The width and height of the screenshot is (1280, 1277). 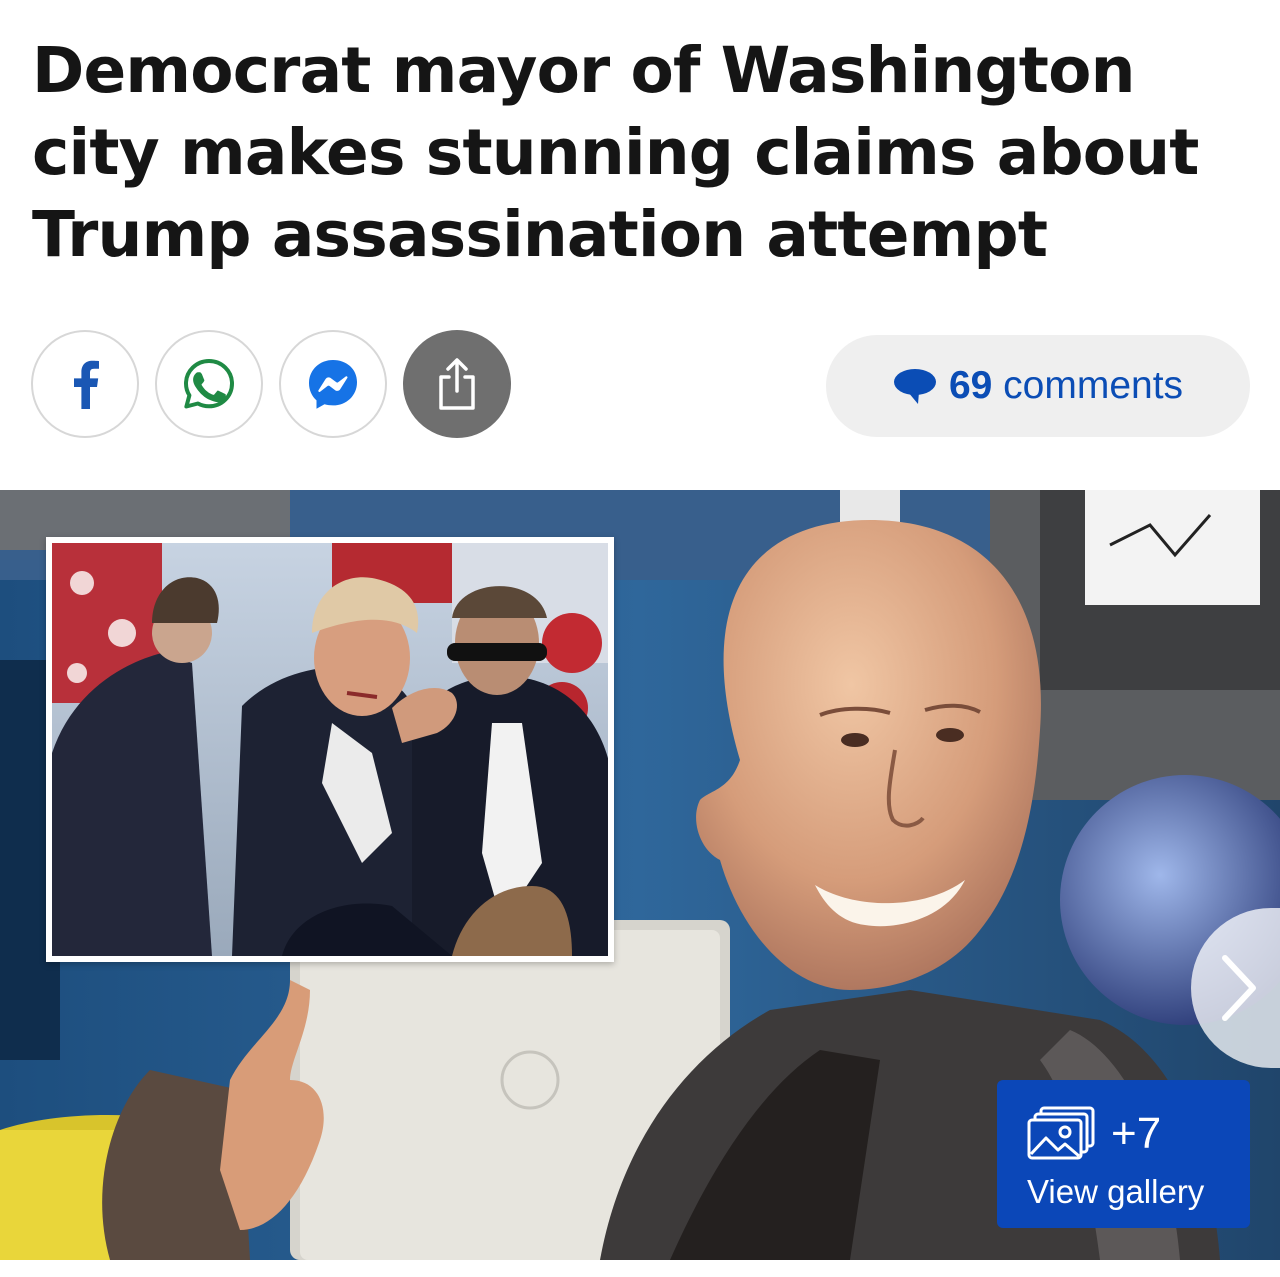 I want to click on share-toolbar, so click(x=271, y=386).